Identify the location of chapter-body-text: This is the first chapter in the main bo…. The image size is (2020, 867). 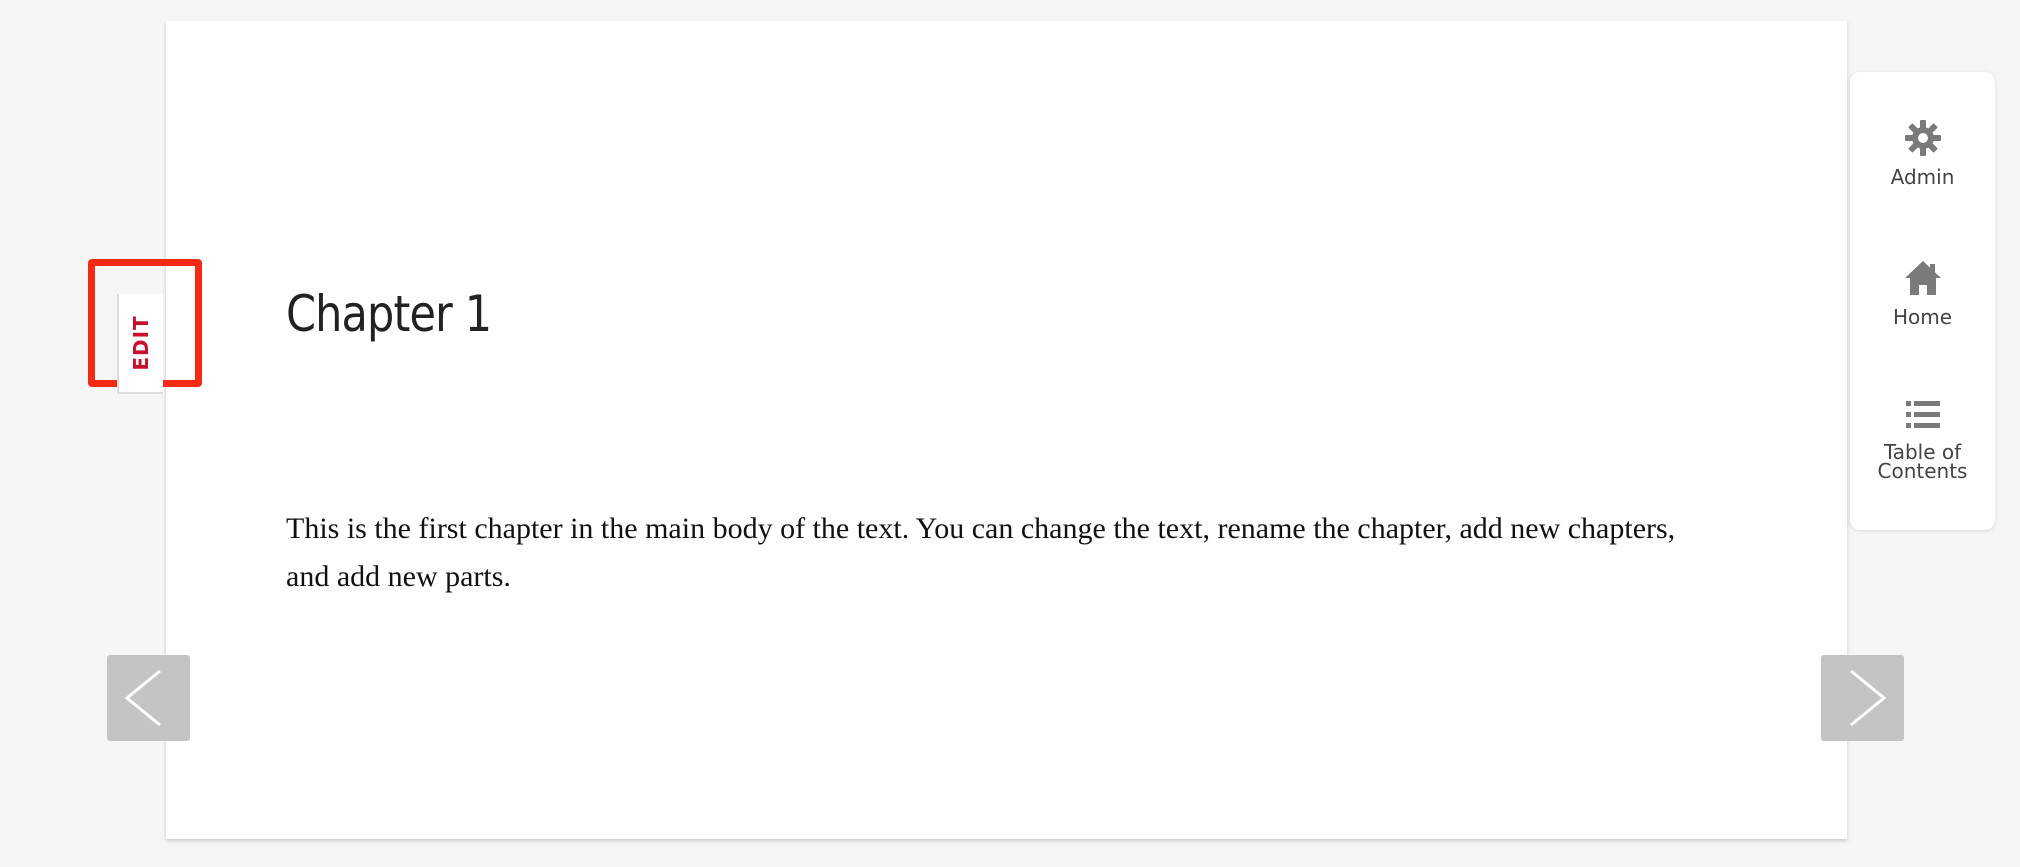
(981, 552).